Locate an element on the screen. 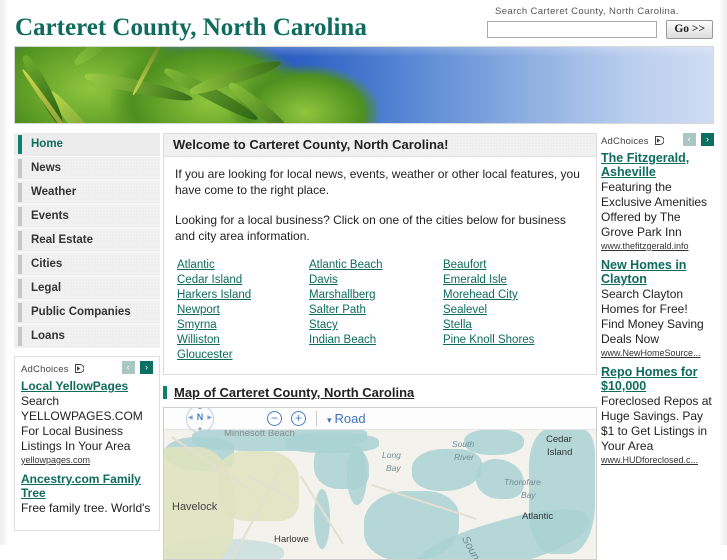  sidebar-item-label: Events is located at coordinates (50, 216).